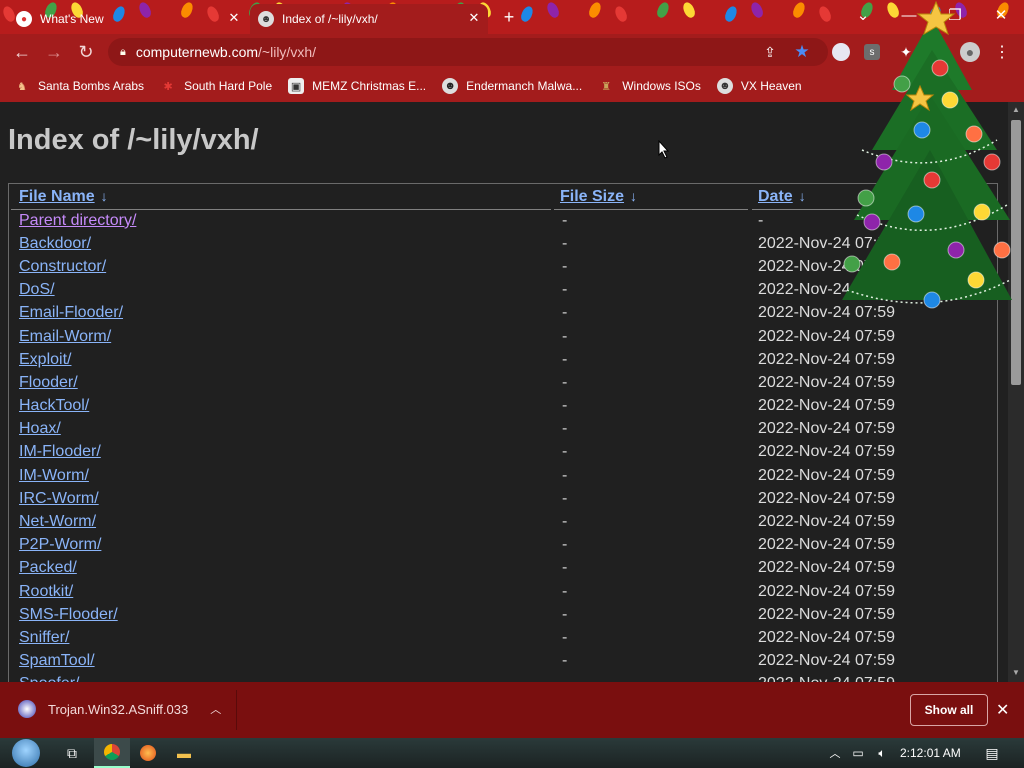  I want to click on extension-flag-icon, so click(841, 52).